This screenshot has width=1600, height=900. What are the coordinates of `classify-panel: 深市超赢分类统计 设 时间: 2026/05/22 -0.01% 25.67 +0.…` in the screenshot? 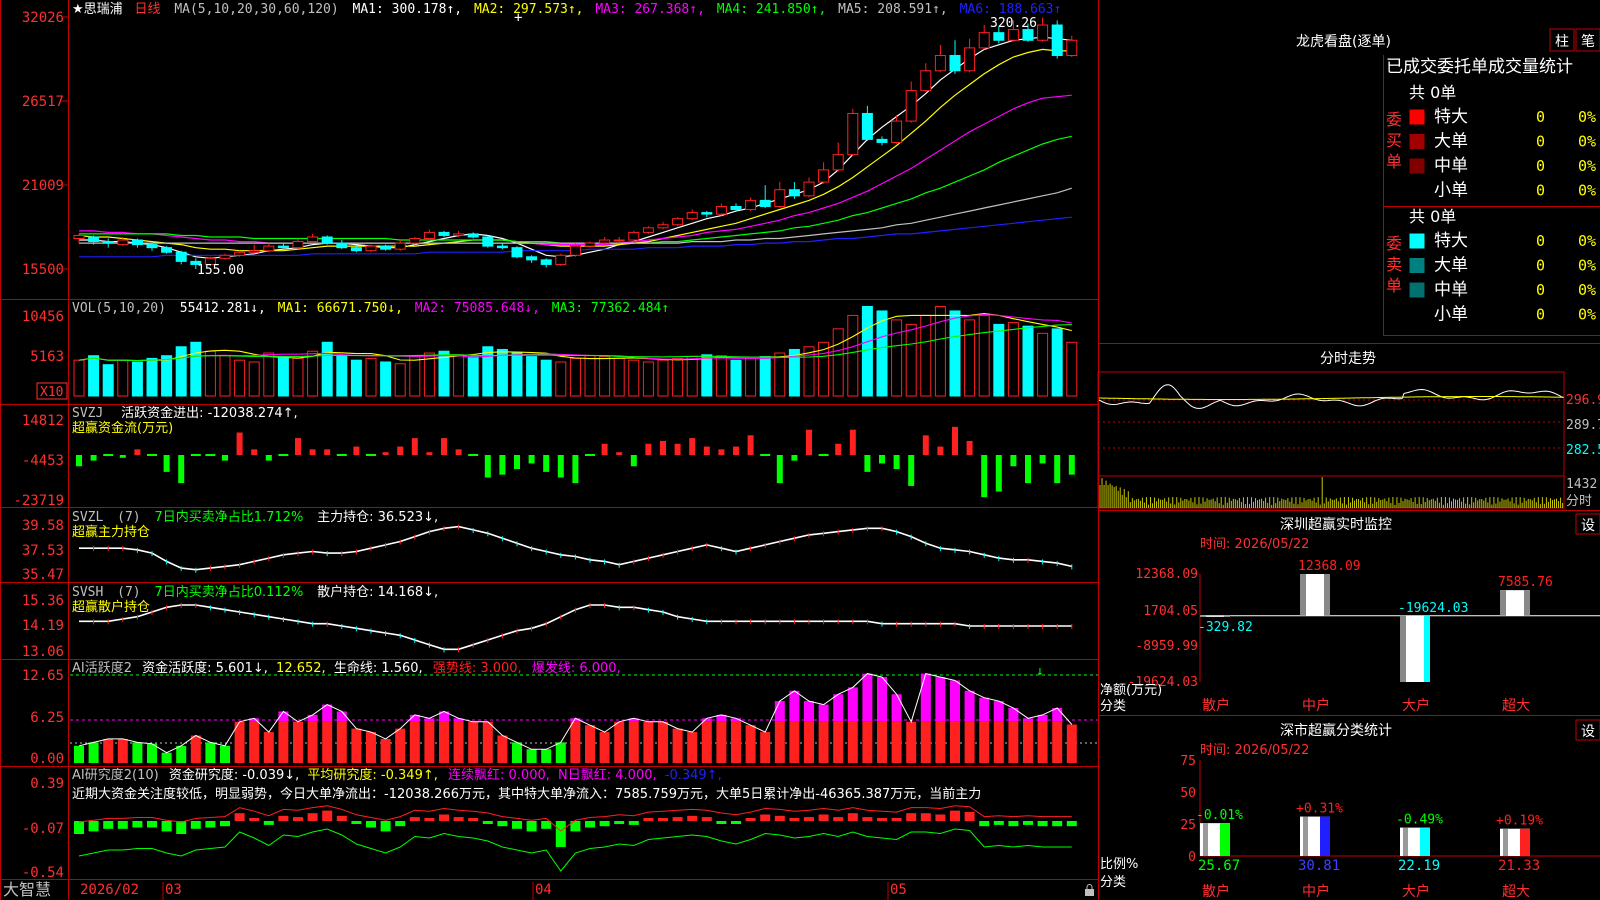 It's located at (1350, 809).